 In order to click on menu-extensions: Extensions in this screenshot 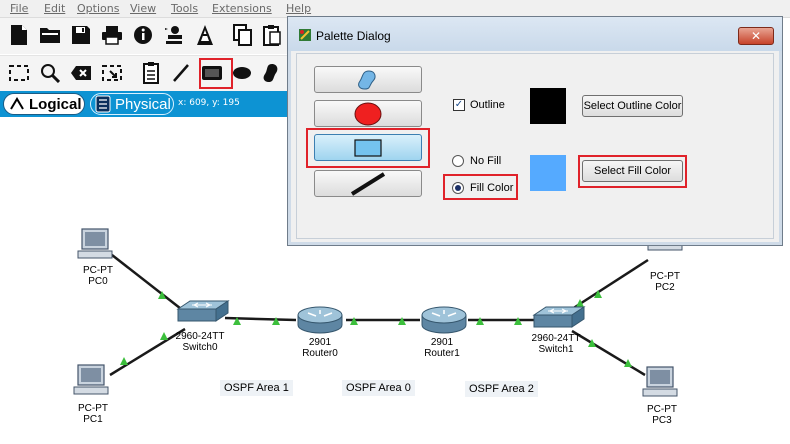, I will do `click(242, 8)`.